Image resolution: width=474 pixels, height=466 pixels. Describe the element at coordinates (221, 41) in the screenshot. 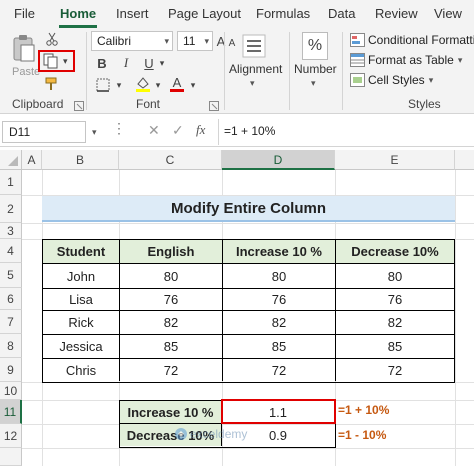

I see `grow-font-button: A` at that location.